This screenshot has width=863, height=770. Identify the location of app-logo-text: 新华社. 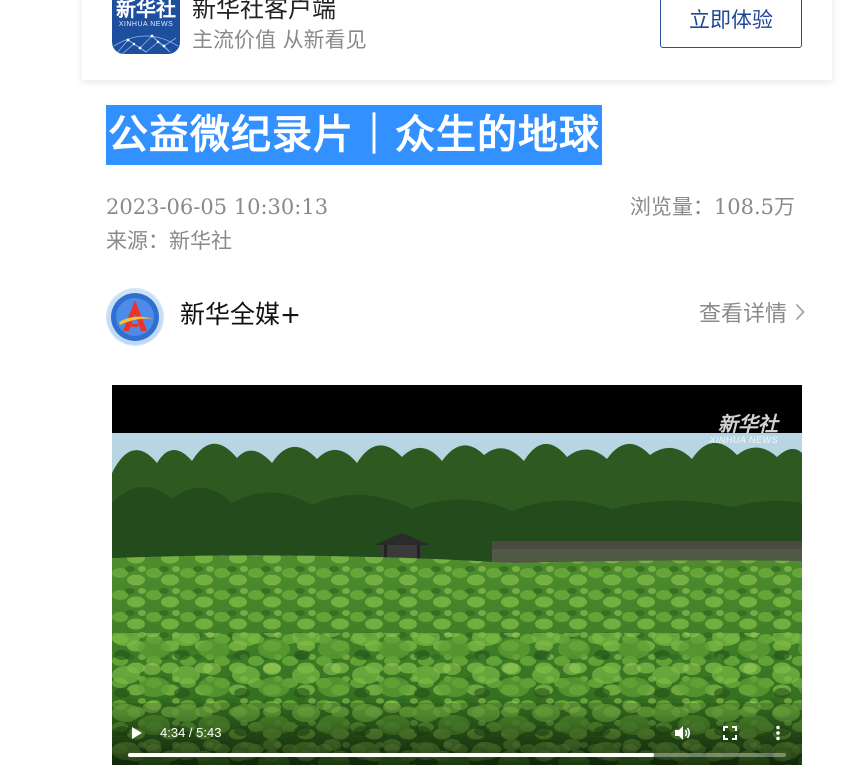
(146, 10).